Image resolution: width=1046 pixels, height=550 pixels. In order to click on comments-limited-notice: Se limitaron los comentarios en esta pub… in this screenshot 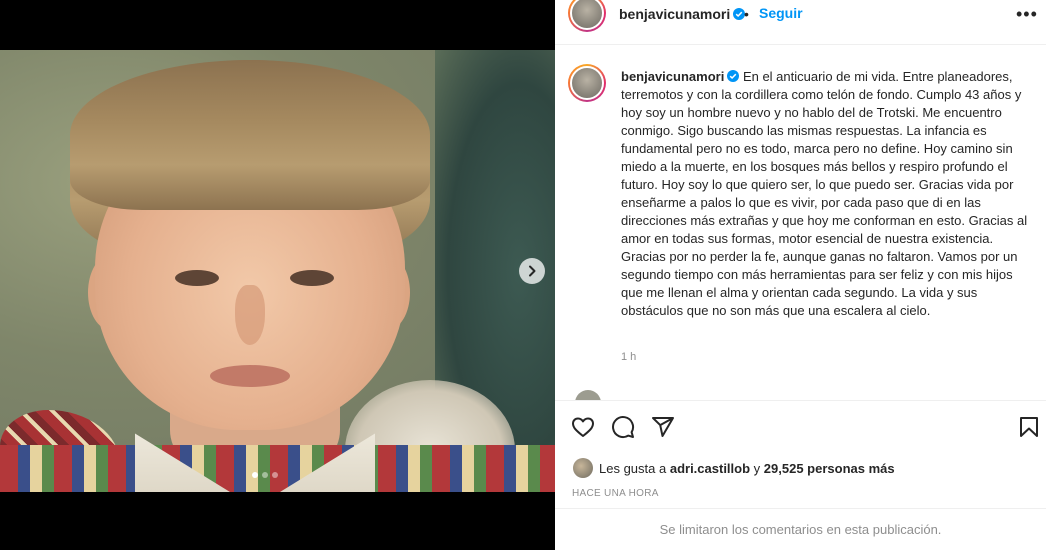, I will do `click(800, 529)`.